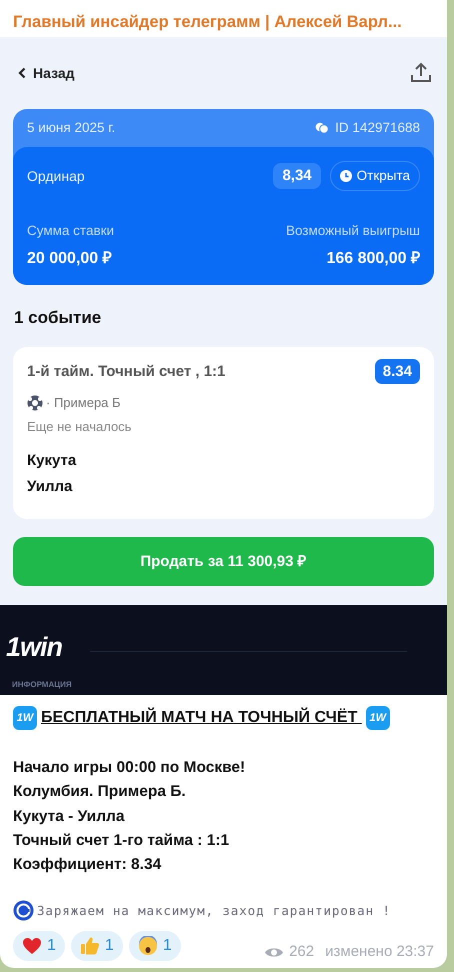 This screenshot has height=972, width=454. What do you see at coordinates (58, 318) in the screenshot?
I see `events-heading: 1 событие` at bounding box center [58, 318].